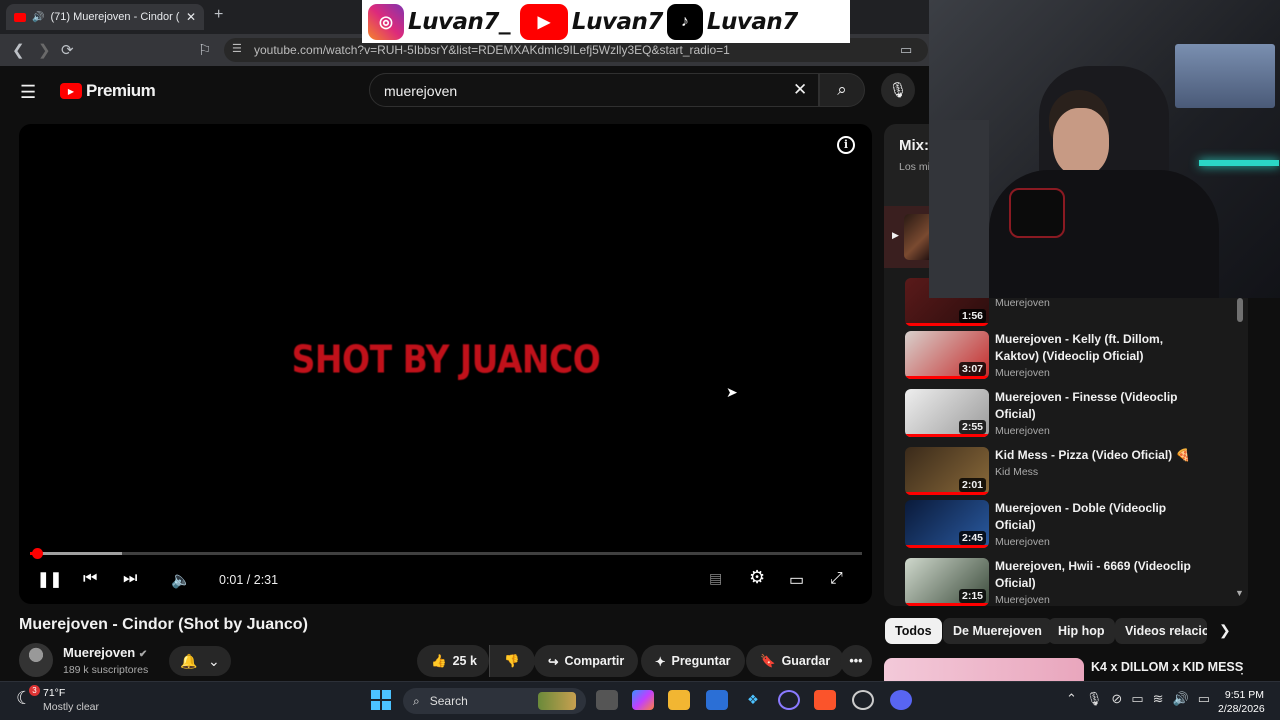 The height and width of the screenshot is (720, 1280). Describe the element at coordinates (130, 579) in the screenshot. I see `next-icon: ⏭` at that location.